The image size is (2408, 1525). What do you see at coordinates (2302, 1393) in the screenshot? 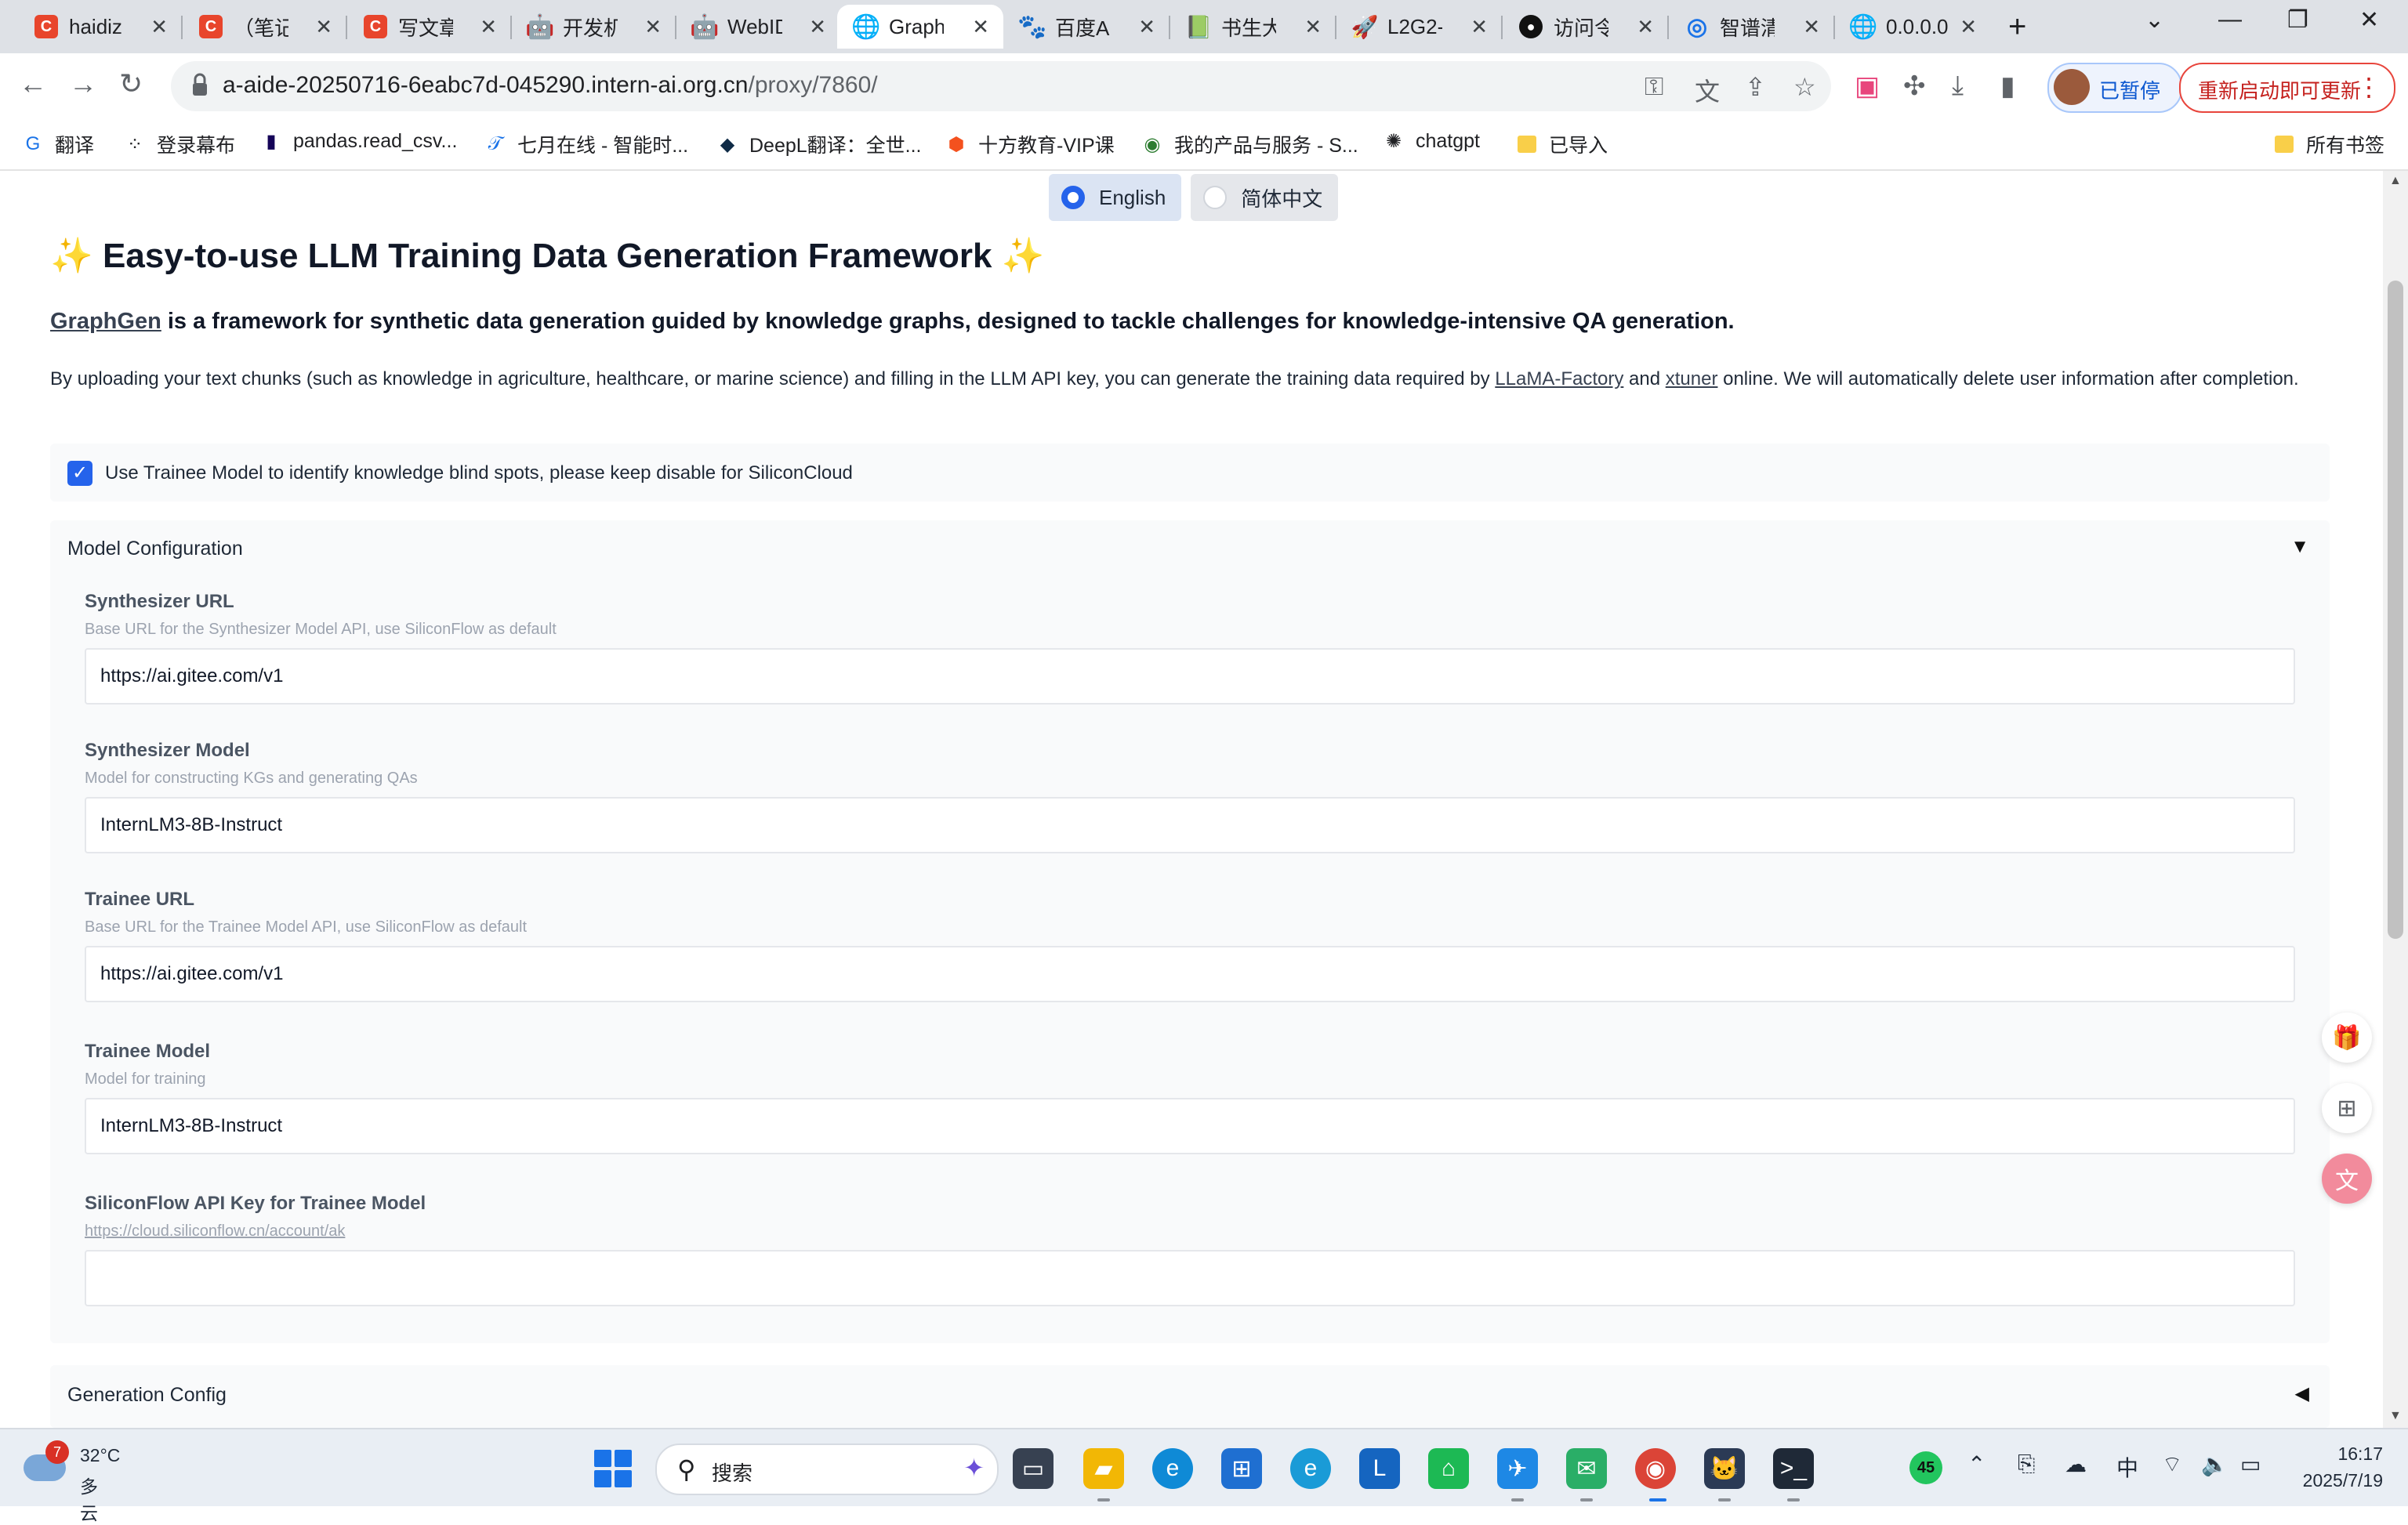
I see `expand-triangle-icon: ◀` at bounding box center [2302, 1393].